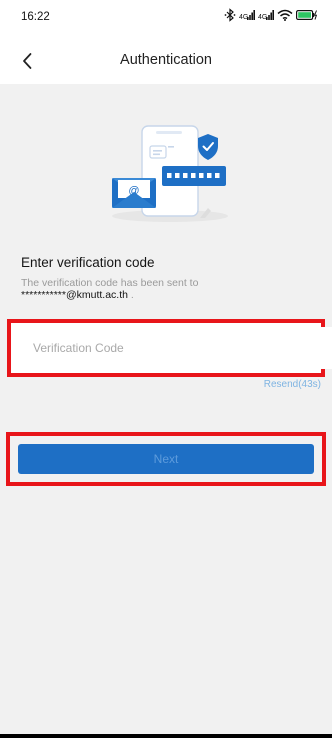 This screenshot has height=738, width=332. Describe the element at coordinates (134, 193) in the screenshot. I see `envelope-at-icon: @` at that location.